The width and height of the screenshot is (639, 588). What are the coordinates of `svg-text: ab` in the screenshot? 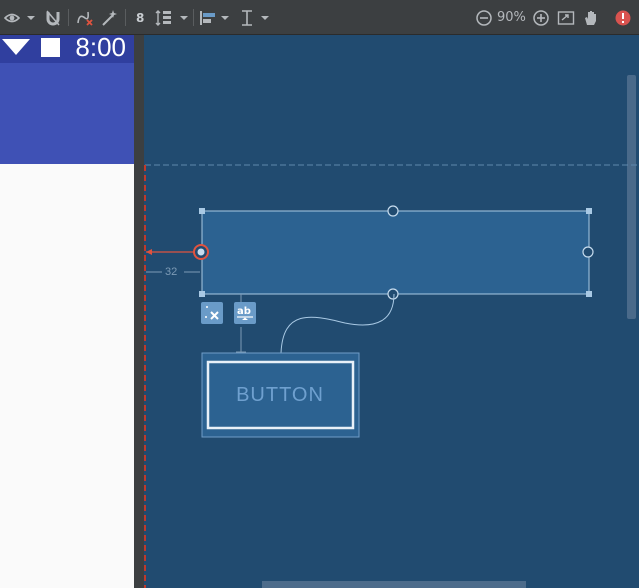 It's located at (244, 311).